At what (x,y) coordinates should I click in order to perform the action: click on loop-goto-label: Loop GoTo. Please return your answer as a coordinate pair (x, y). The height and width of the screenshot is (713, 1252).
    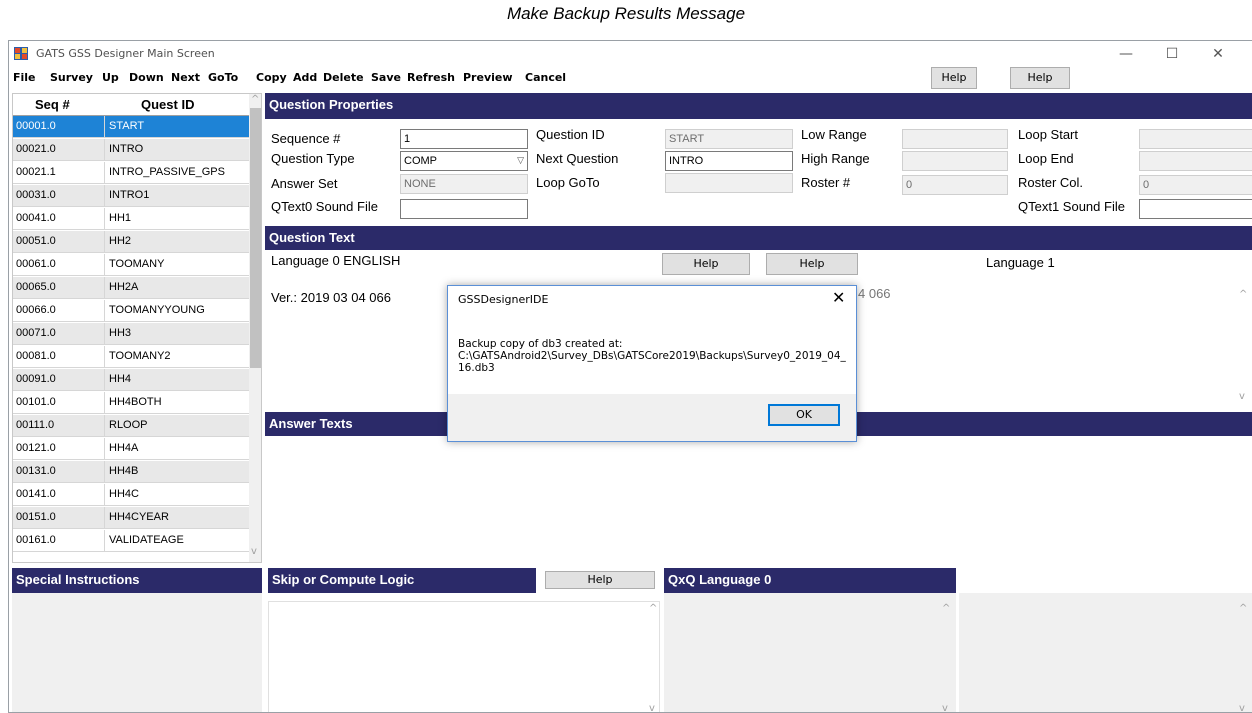
    Looking at the image, I should click on (568, 182).